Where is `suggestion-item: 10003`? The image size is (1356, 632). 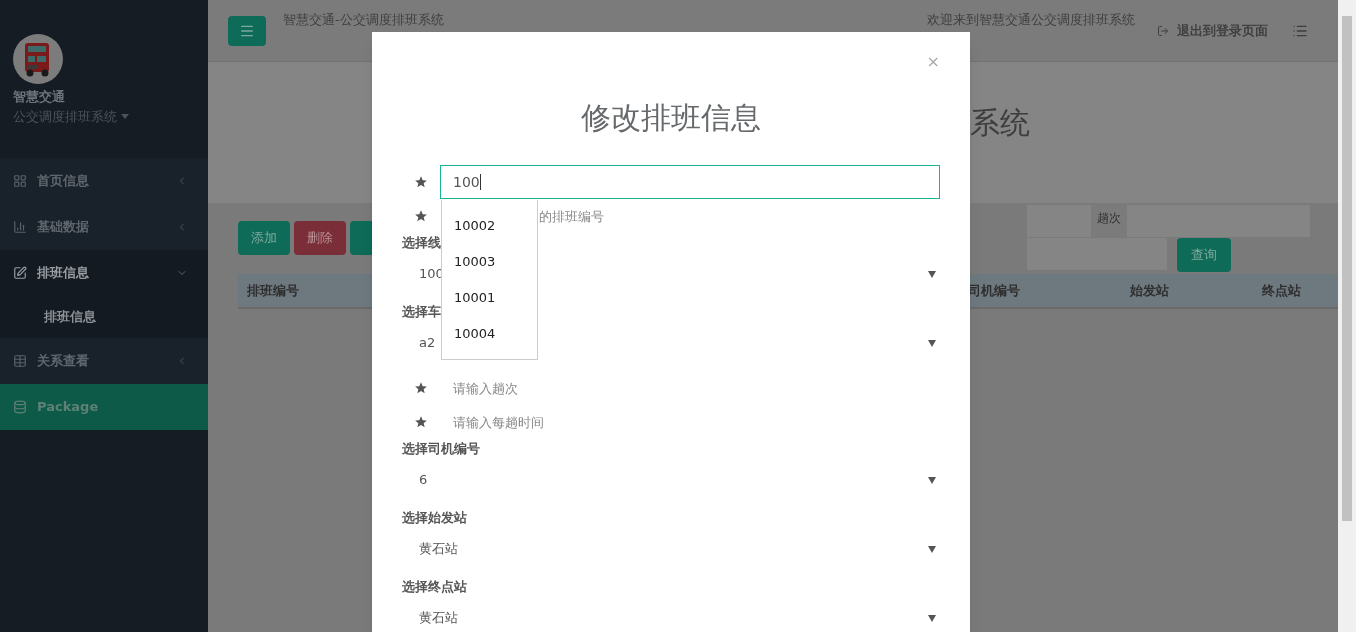
suggestion-item: 10003 is located at coordinates (489, 262).